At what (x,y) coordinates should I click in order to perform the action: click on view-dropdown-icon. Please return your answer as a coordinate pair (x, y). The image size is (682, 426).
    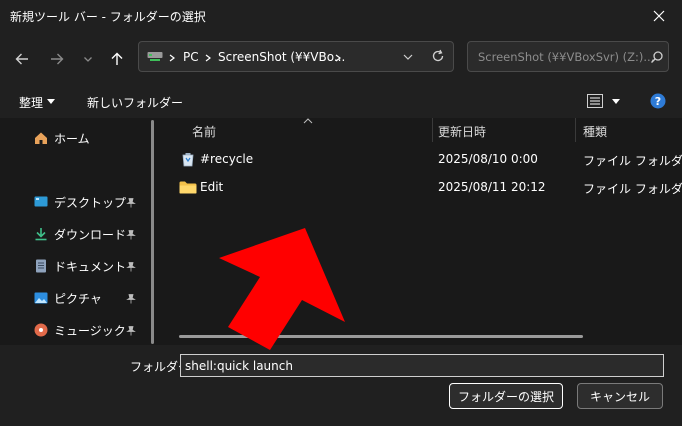
    Looking at the image, I should click on (616, 101).